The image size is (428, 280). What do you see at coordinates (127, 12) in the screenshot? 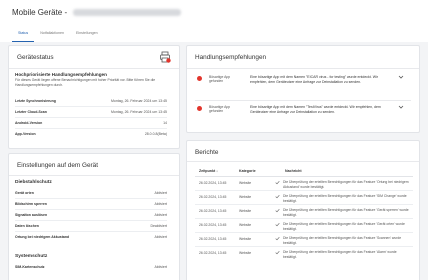
I see `blurred-device-name` at bounding box center [127, 12].